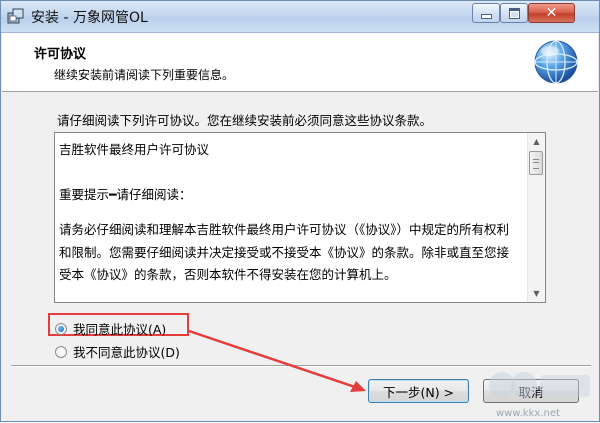 This screenshot has height=423, width=600. What do you see at coordinates (126, 352) in the screenshot?
I see `disagree-radio-label: 我不同意此协议(D)` at bounding box center [126, 352].